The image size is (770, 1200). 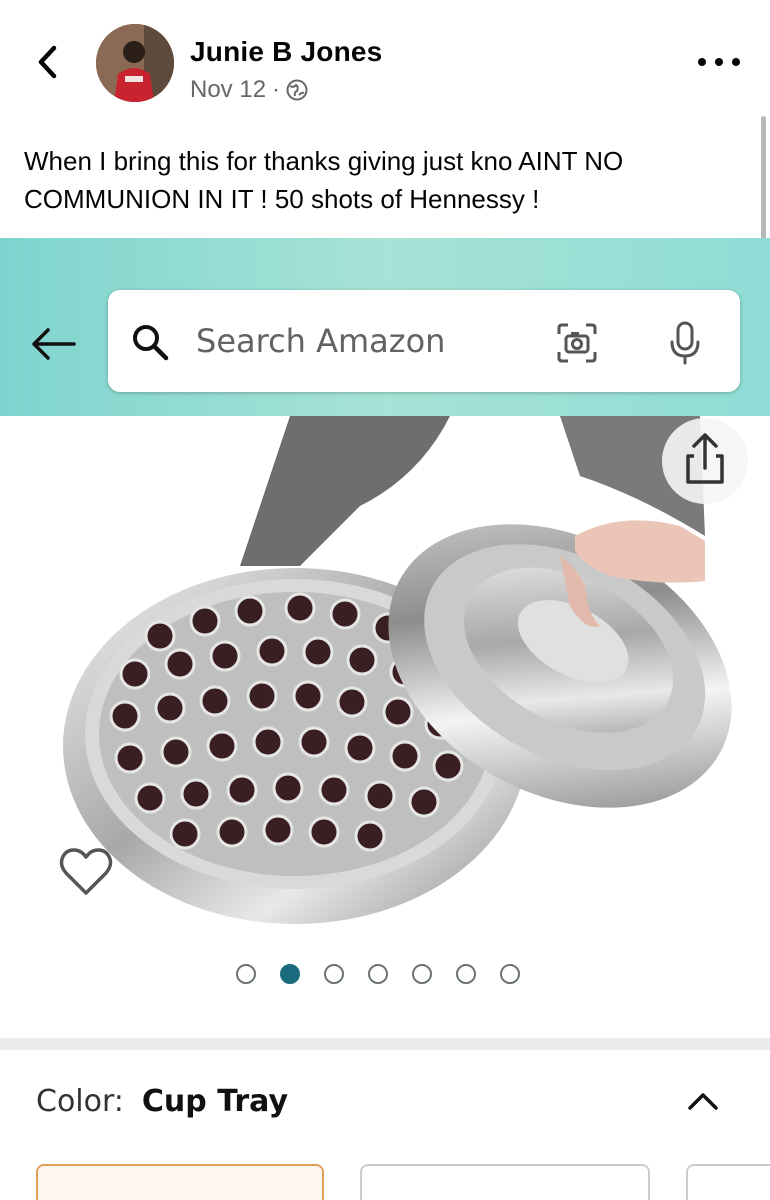 I want to click on post-date: Nov 12, so click(x=228, y=90).